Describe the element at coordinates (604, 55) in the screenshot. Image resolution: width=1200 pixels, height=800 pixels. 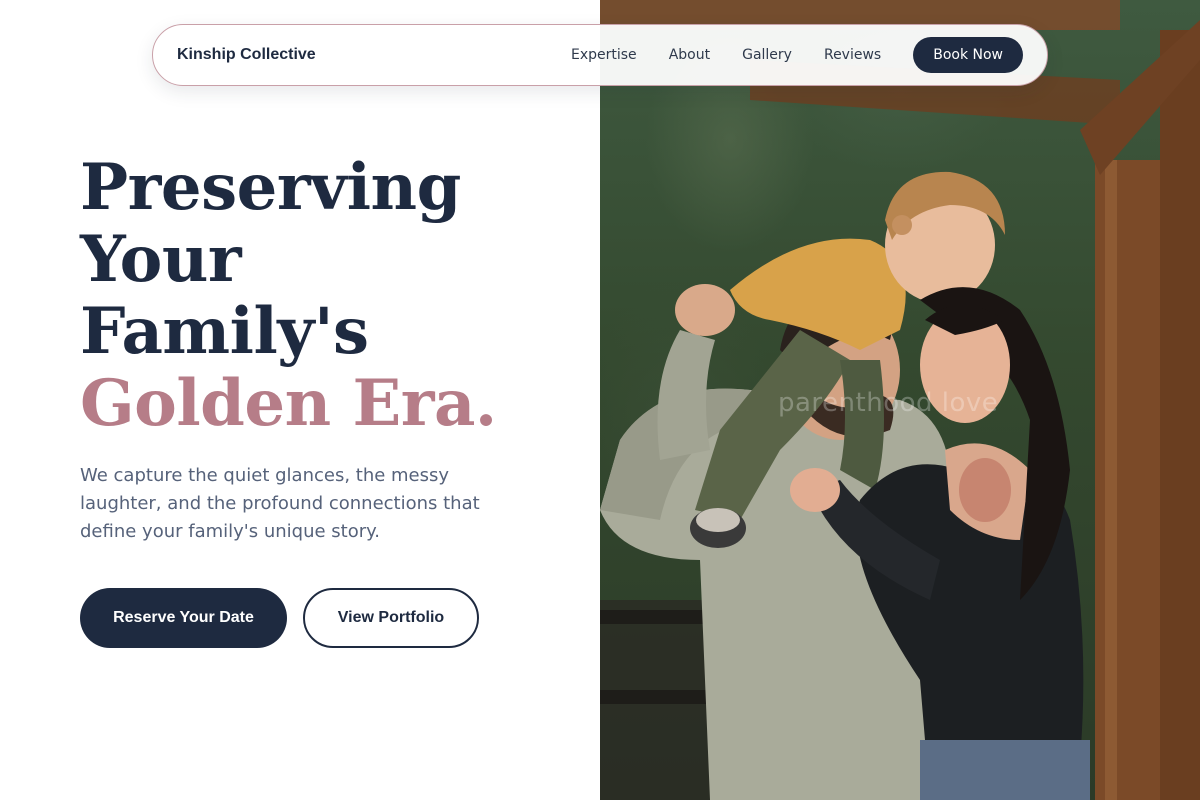
I see `nav-link-expertise: Expertise` at that location.